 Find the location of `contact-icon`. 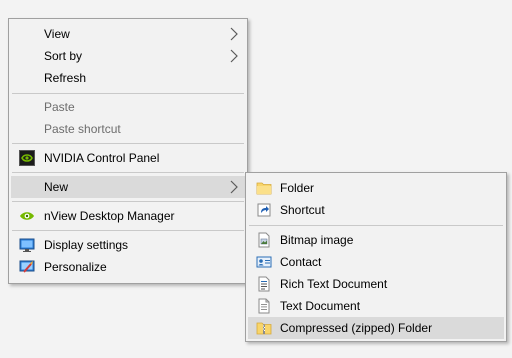

contact-icon is located at coordinates (264, 262).